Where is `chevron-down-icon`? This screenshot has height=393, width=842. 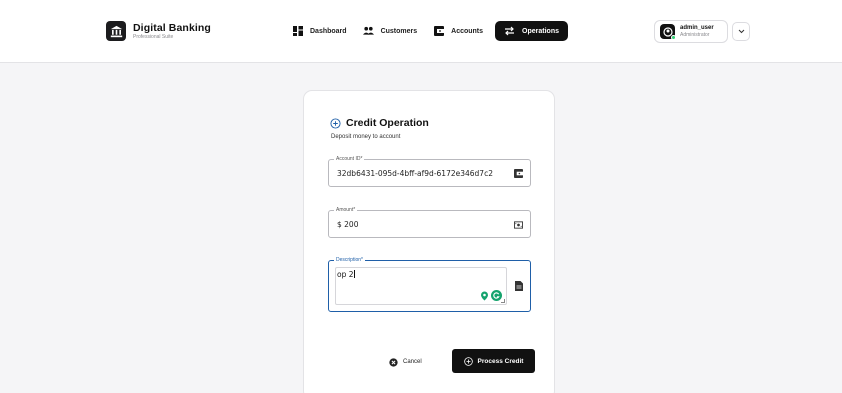
chevron-down-icon is located at coordinates (741, 31).